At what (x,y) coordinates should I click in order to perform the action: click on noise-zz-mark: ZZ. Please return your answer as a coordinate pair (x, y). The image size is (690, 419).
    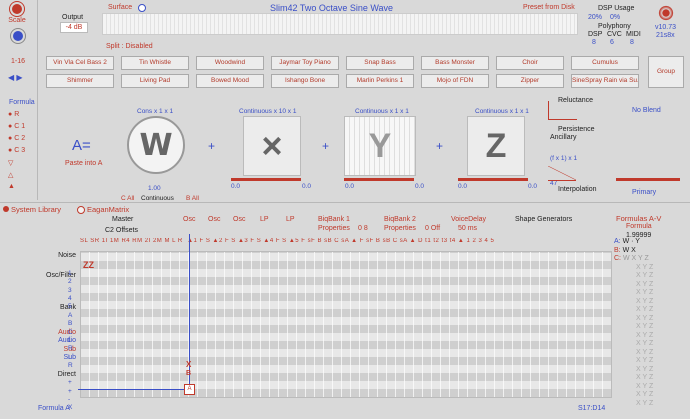
    Looking at the image, I should click on (88, 265).